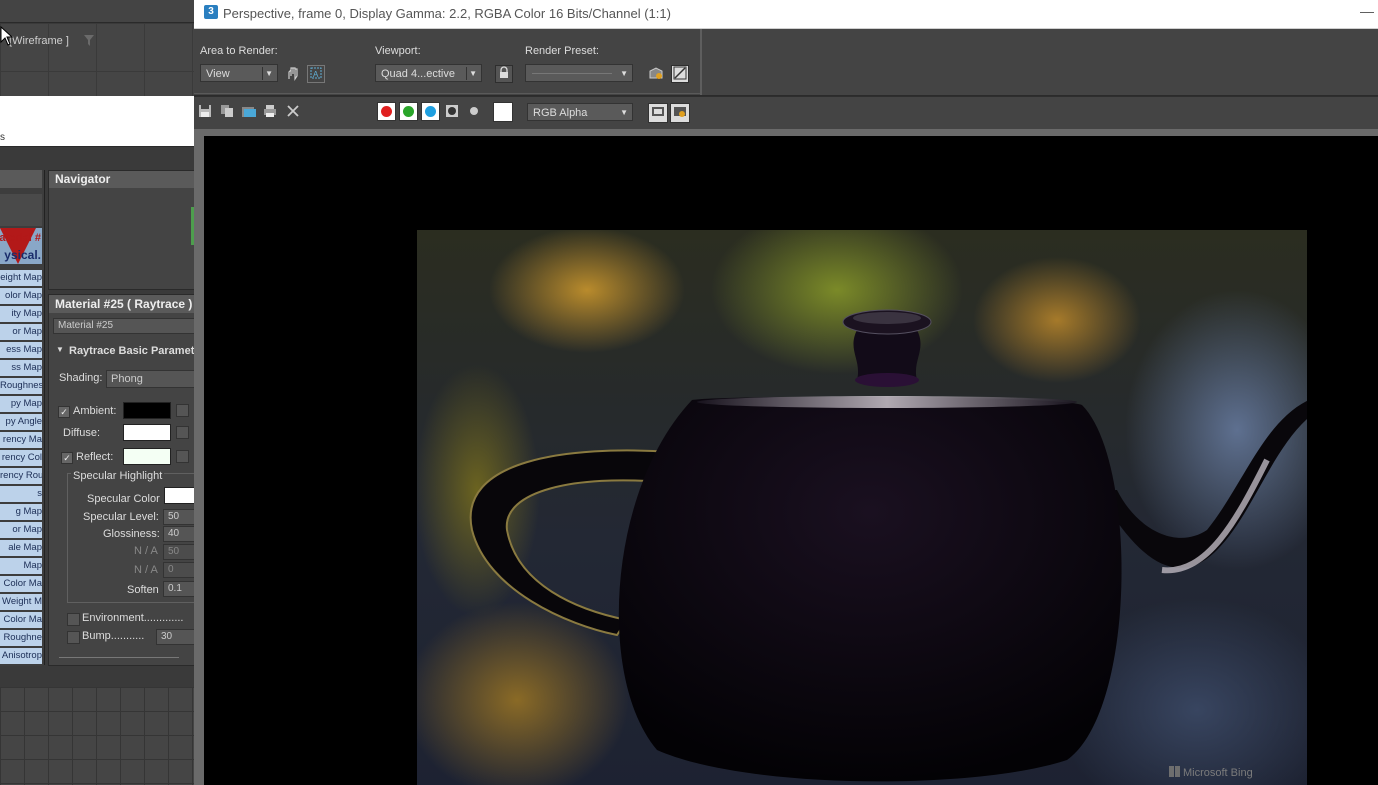 Image resolution: width=1378 pixels, height=785 pixels. Describe the element at coordinates (97, 736) in the screenshot. I see `viewport-grid-bottom` at that location.